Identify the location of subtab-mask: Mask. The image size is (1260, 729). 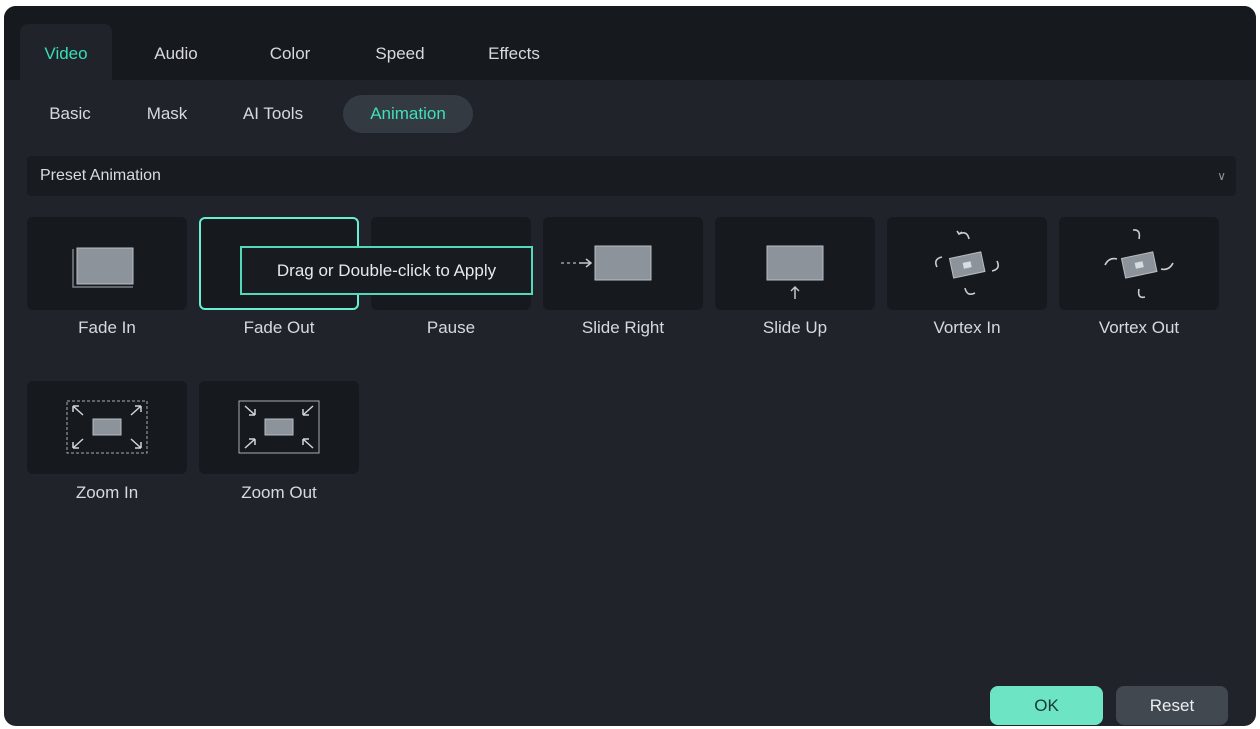
(167, 114).